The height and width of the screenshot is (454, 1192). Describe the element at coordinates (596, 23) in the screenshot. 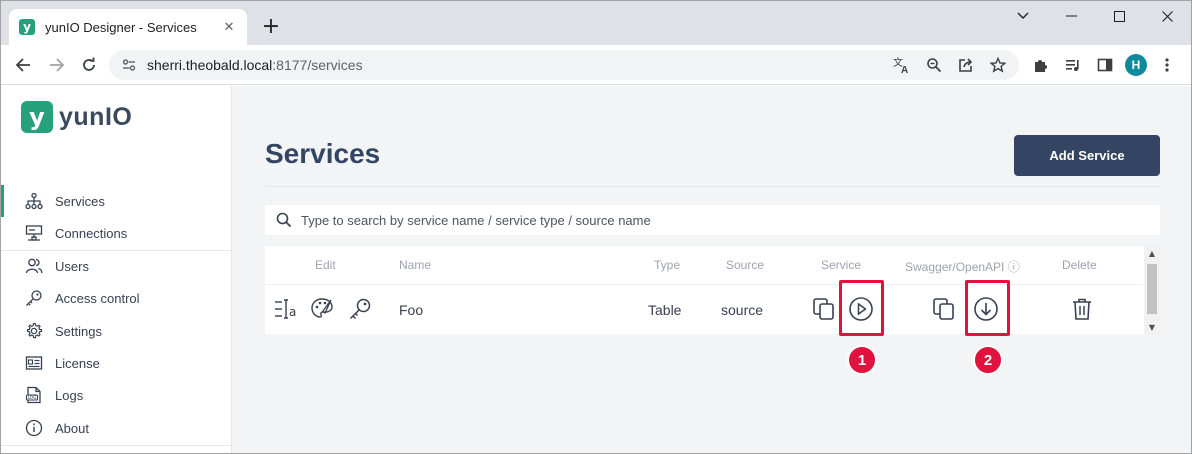

I see `tab-bar: y yunIO Designer - Services ✕ +` at that location.